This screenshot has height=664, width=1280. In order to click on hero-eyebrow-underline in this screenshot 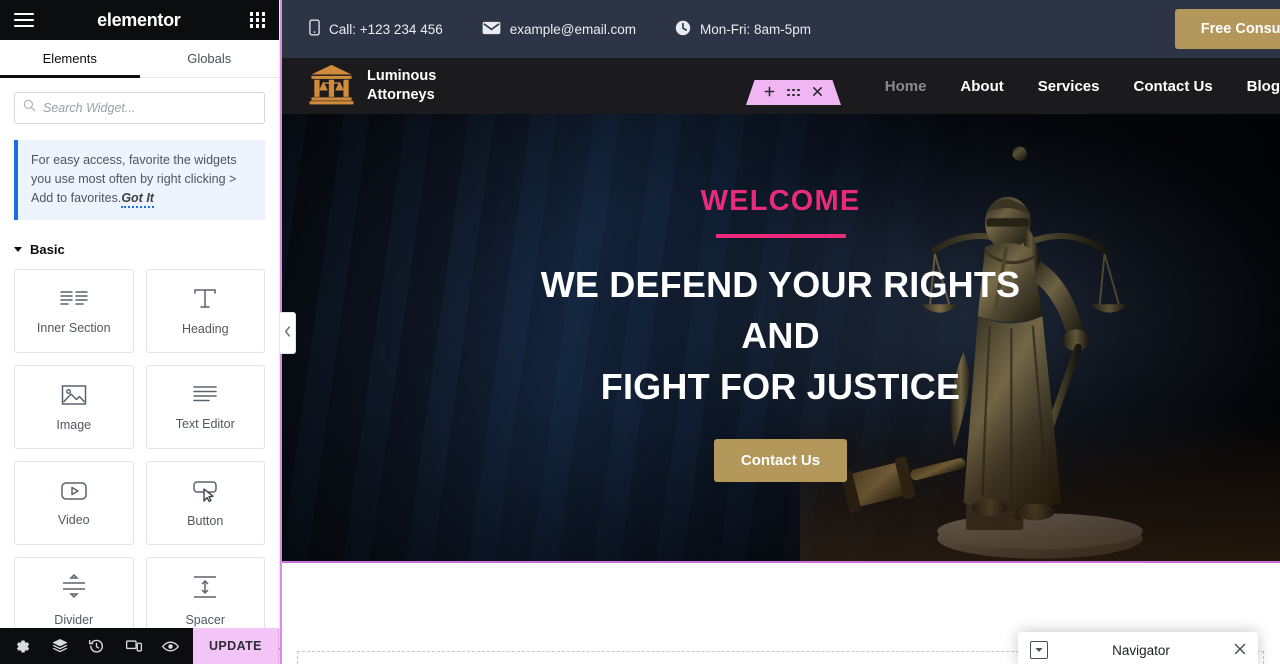, I will do `click(780, 236)`.